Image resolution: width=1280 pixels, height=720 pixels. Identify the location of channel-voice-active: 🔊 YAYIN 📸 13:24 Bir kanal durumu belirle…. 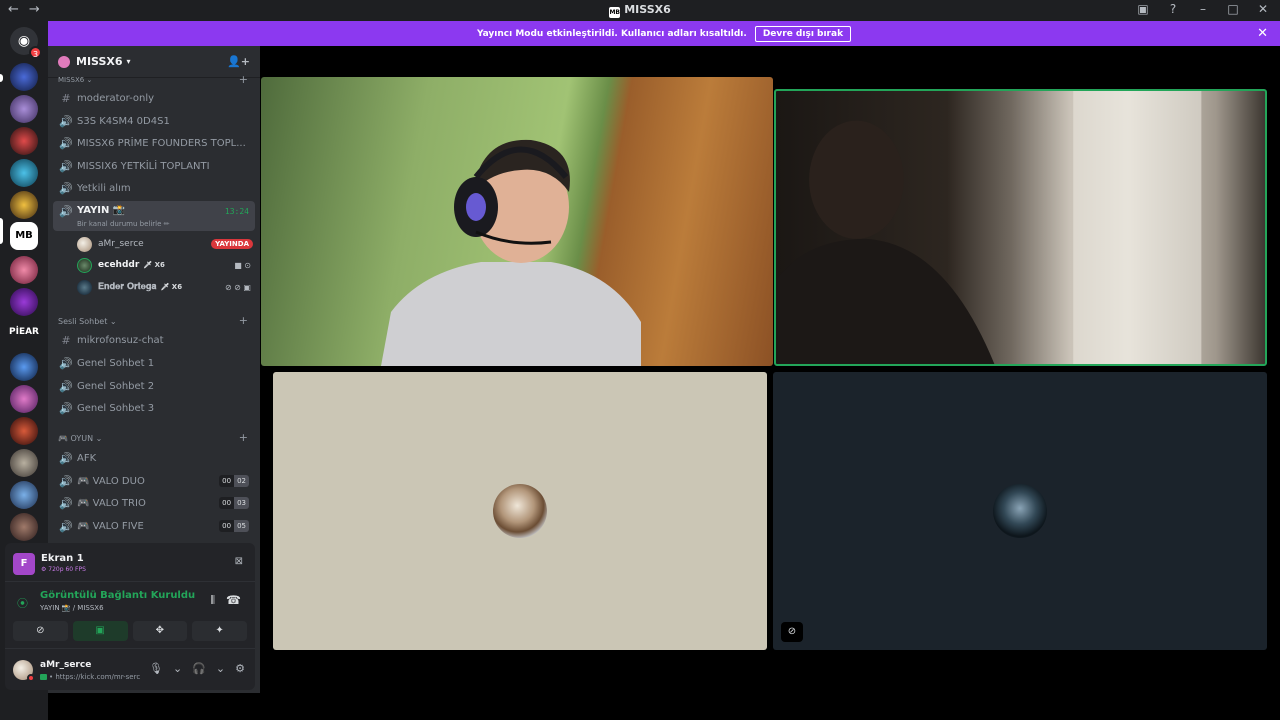
(154, 216).